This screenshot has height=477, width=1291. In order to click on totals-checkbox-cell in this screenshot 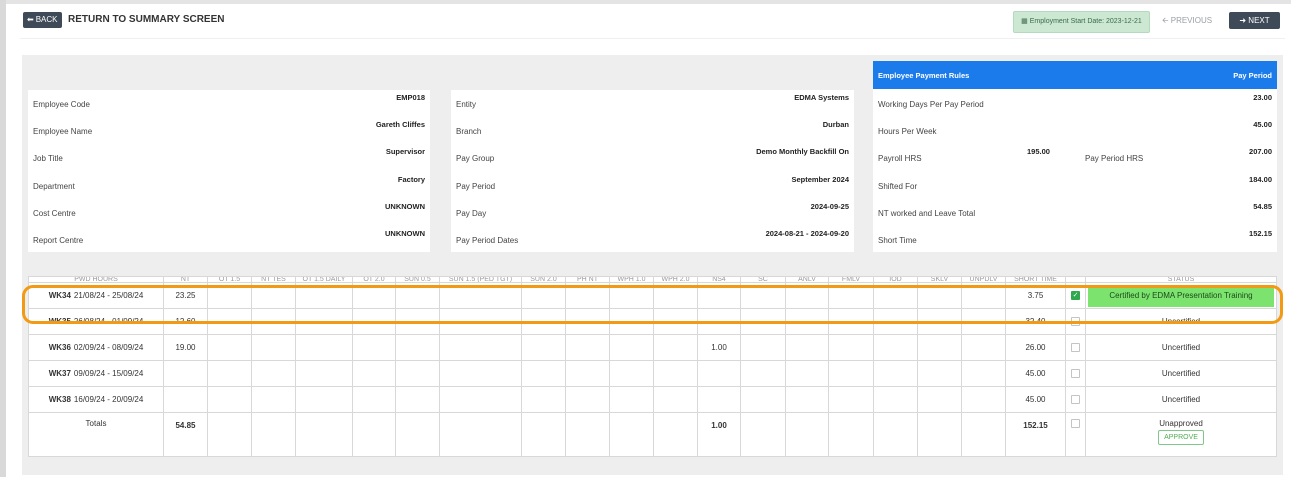, I will do `click(1075, 434)`.